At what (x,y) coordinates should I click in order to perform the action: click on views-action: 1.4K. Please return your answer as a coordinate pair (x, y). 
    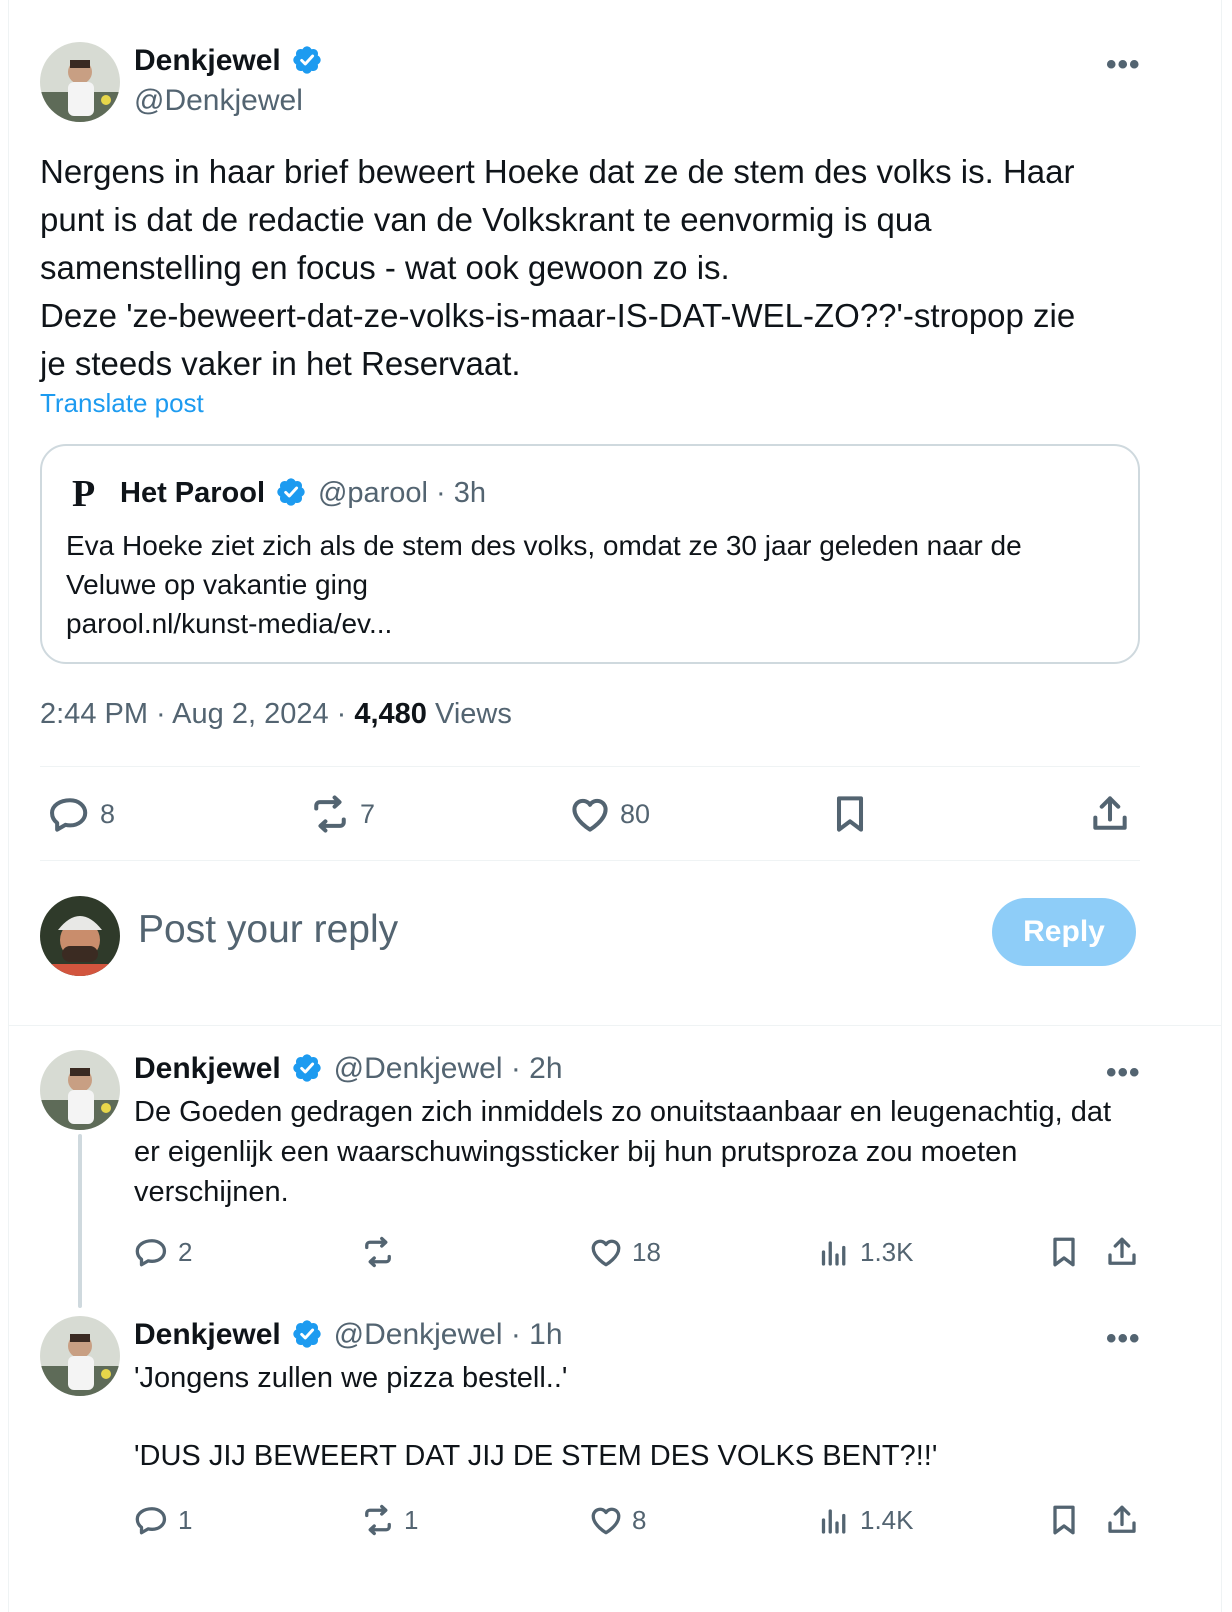
    Looking at the image, I should click on (865, 1520).